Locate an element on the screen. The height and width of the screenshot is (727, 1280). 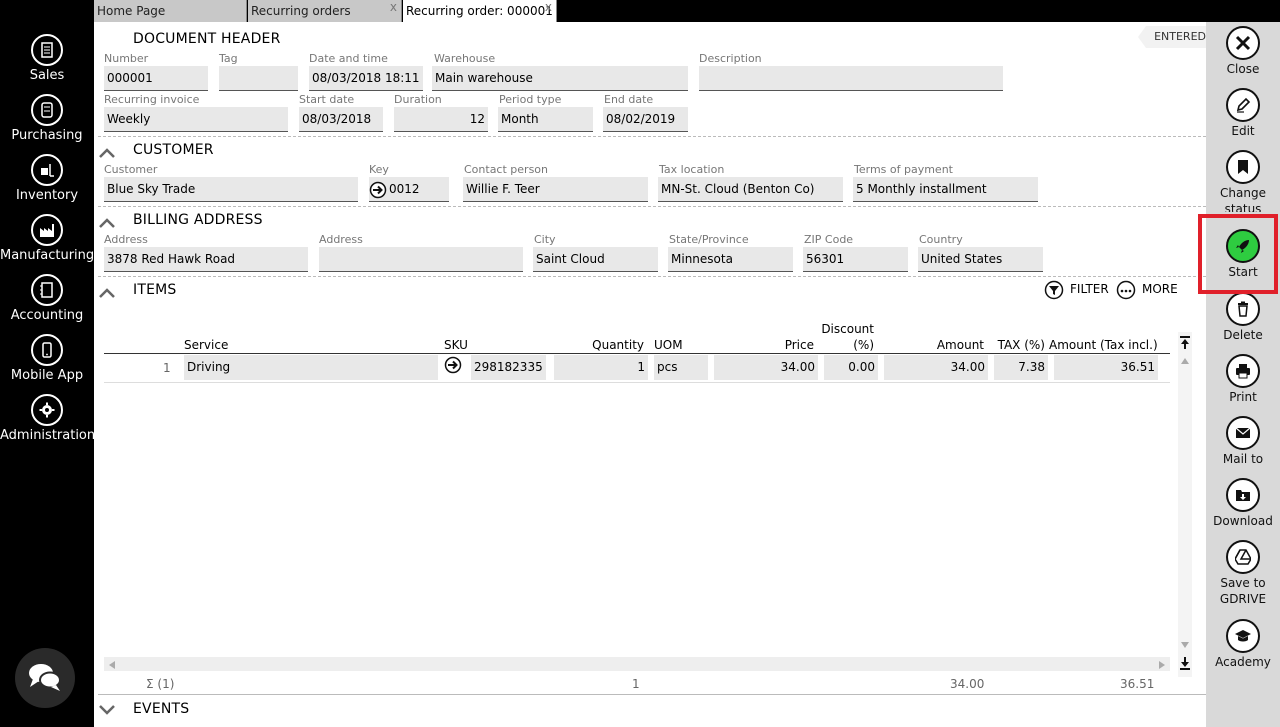
chat-button is located at coordinates (45, 678).